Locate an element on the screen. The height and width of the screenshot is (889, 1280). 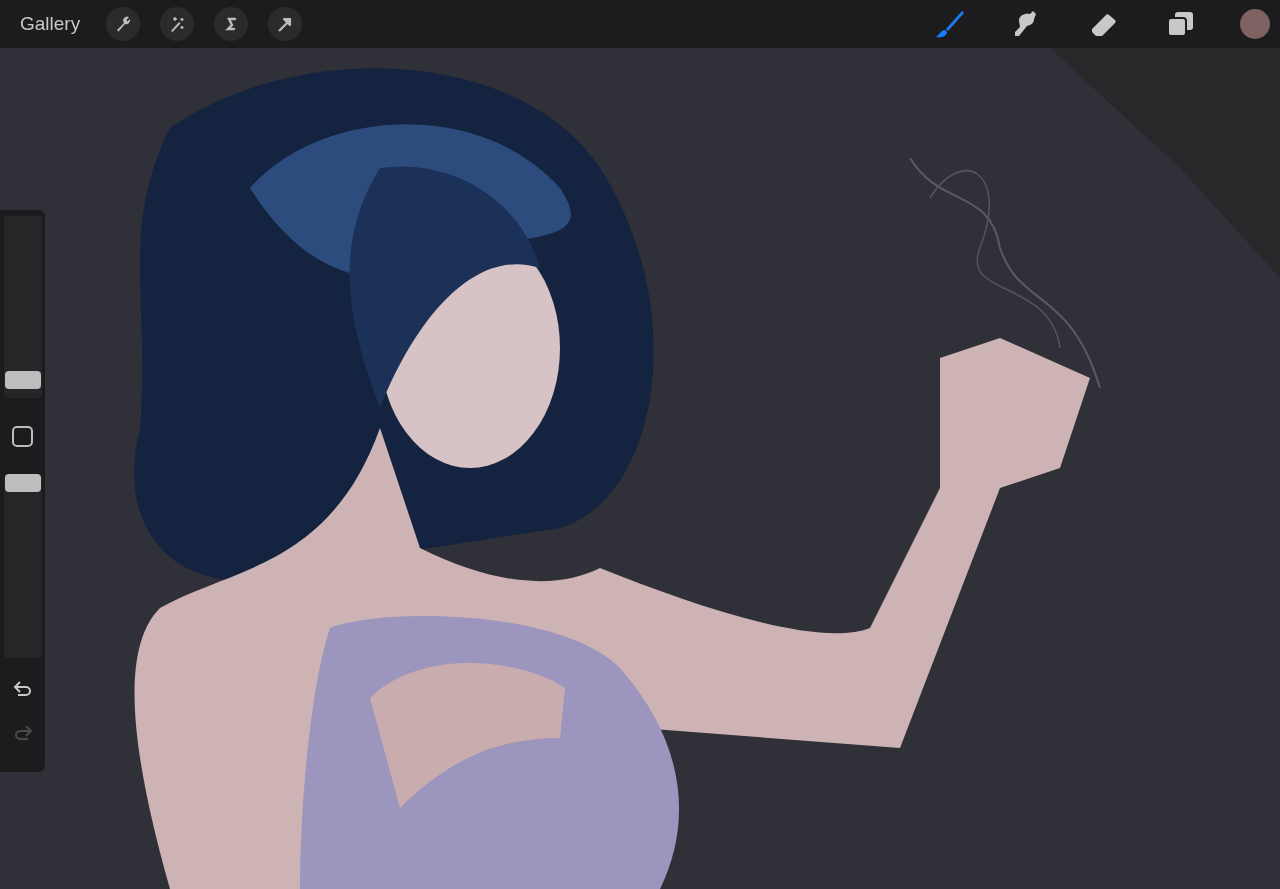
opacity-slider is located at coordinates (22, 566).